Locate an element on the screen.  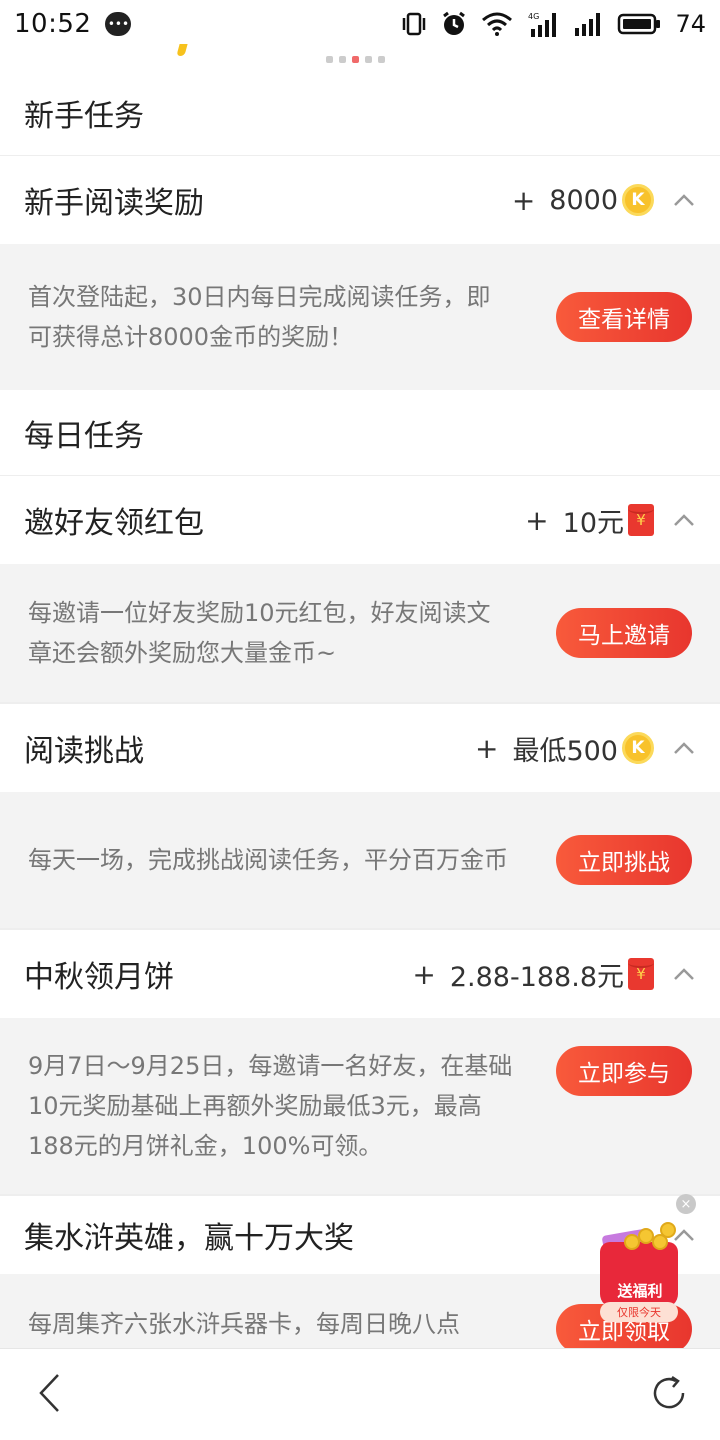
task-reward: + 10元 ¥ is located at coordinates (589, 520).